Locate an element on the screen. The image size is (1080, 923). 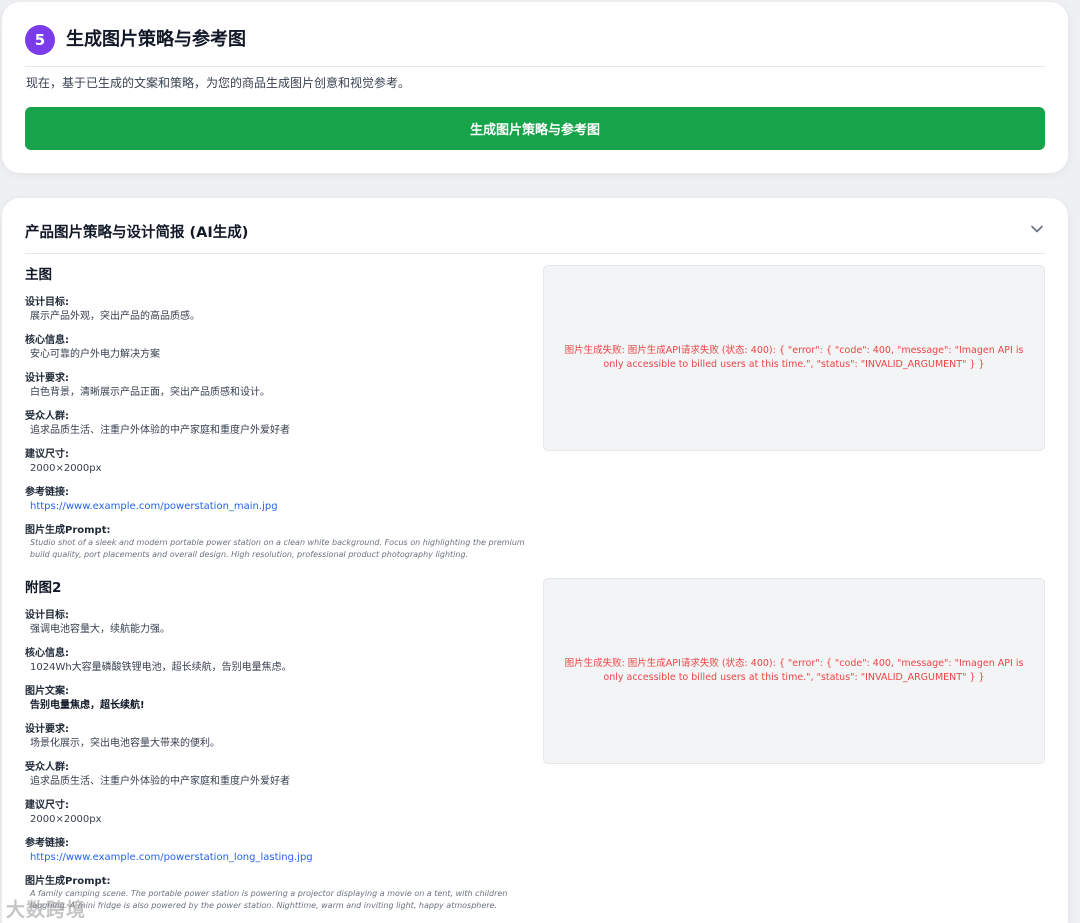
step-number-badge: 5 is located at coordinates (40, 40).